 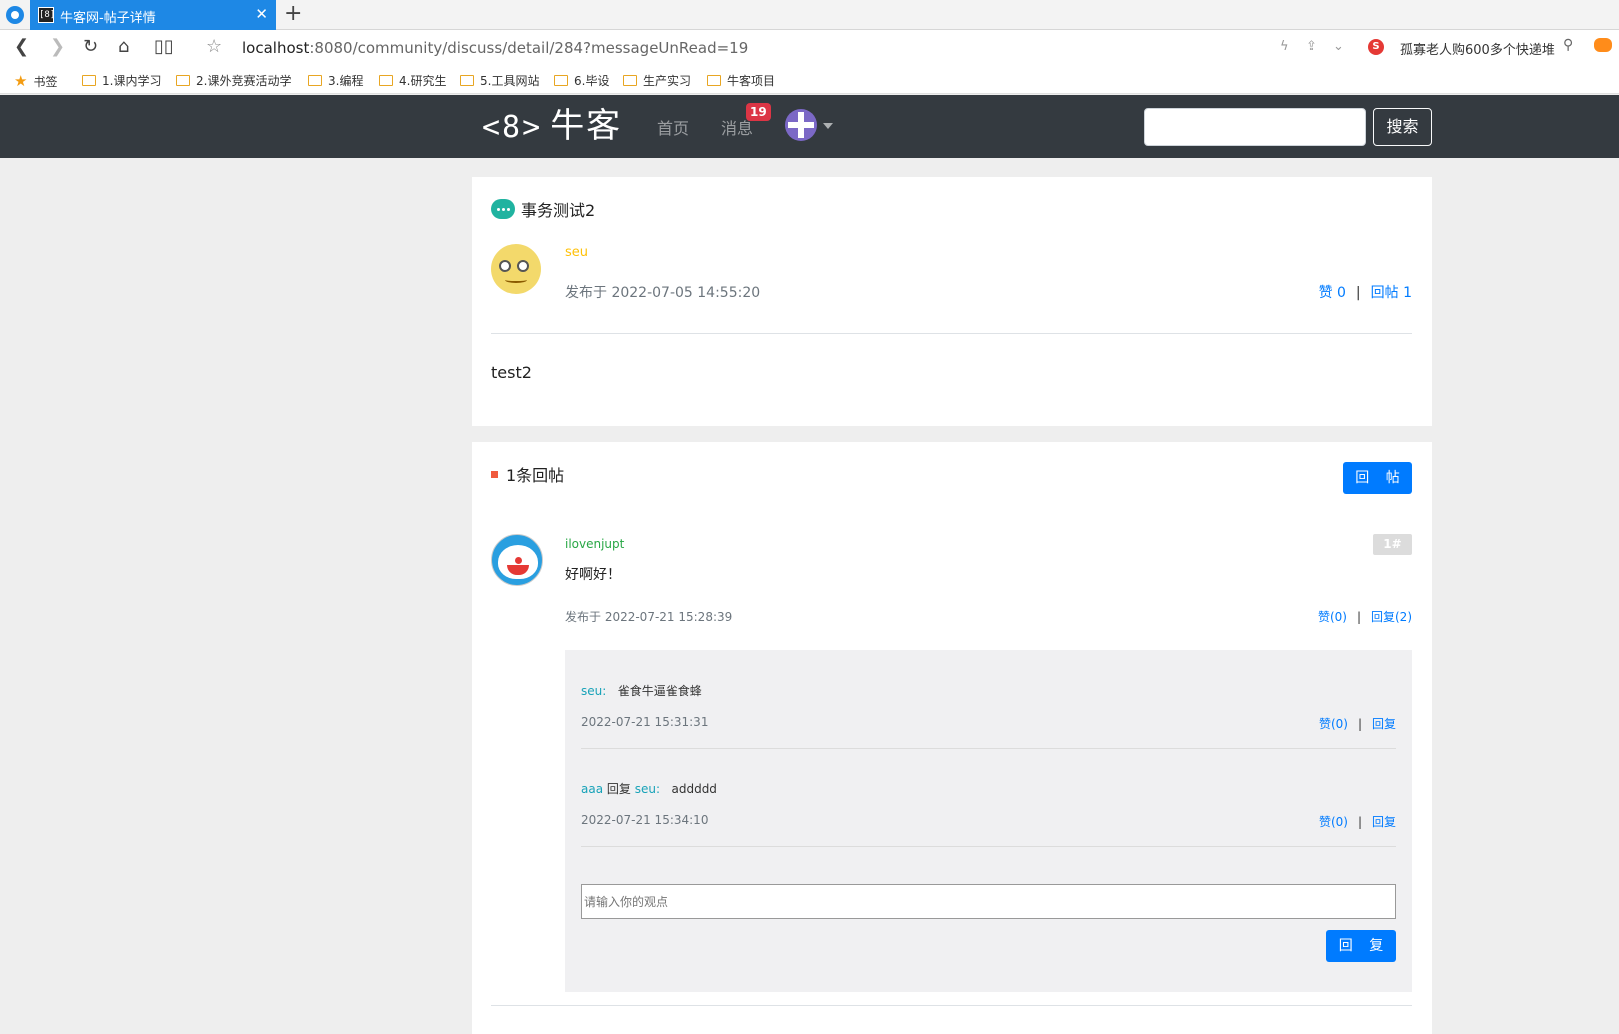 I want to click on comment-stats: 赞(0) | 回复(2), so click(x=1365, y=616).